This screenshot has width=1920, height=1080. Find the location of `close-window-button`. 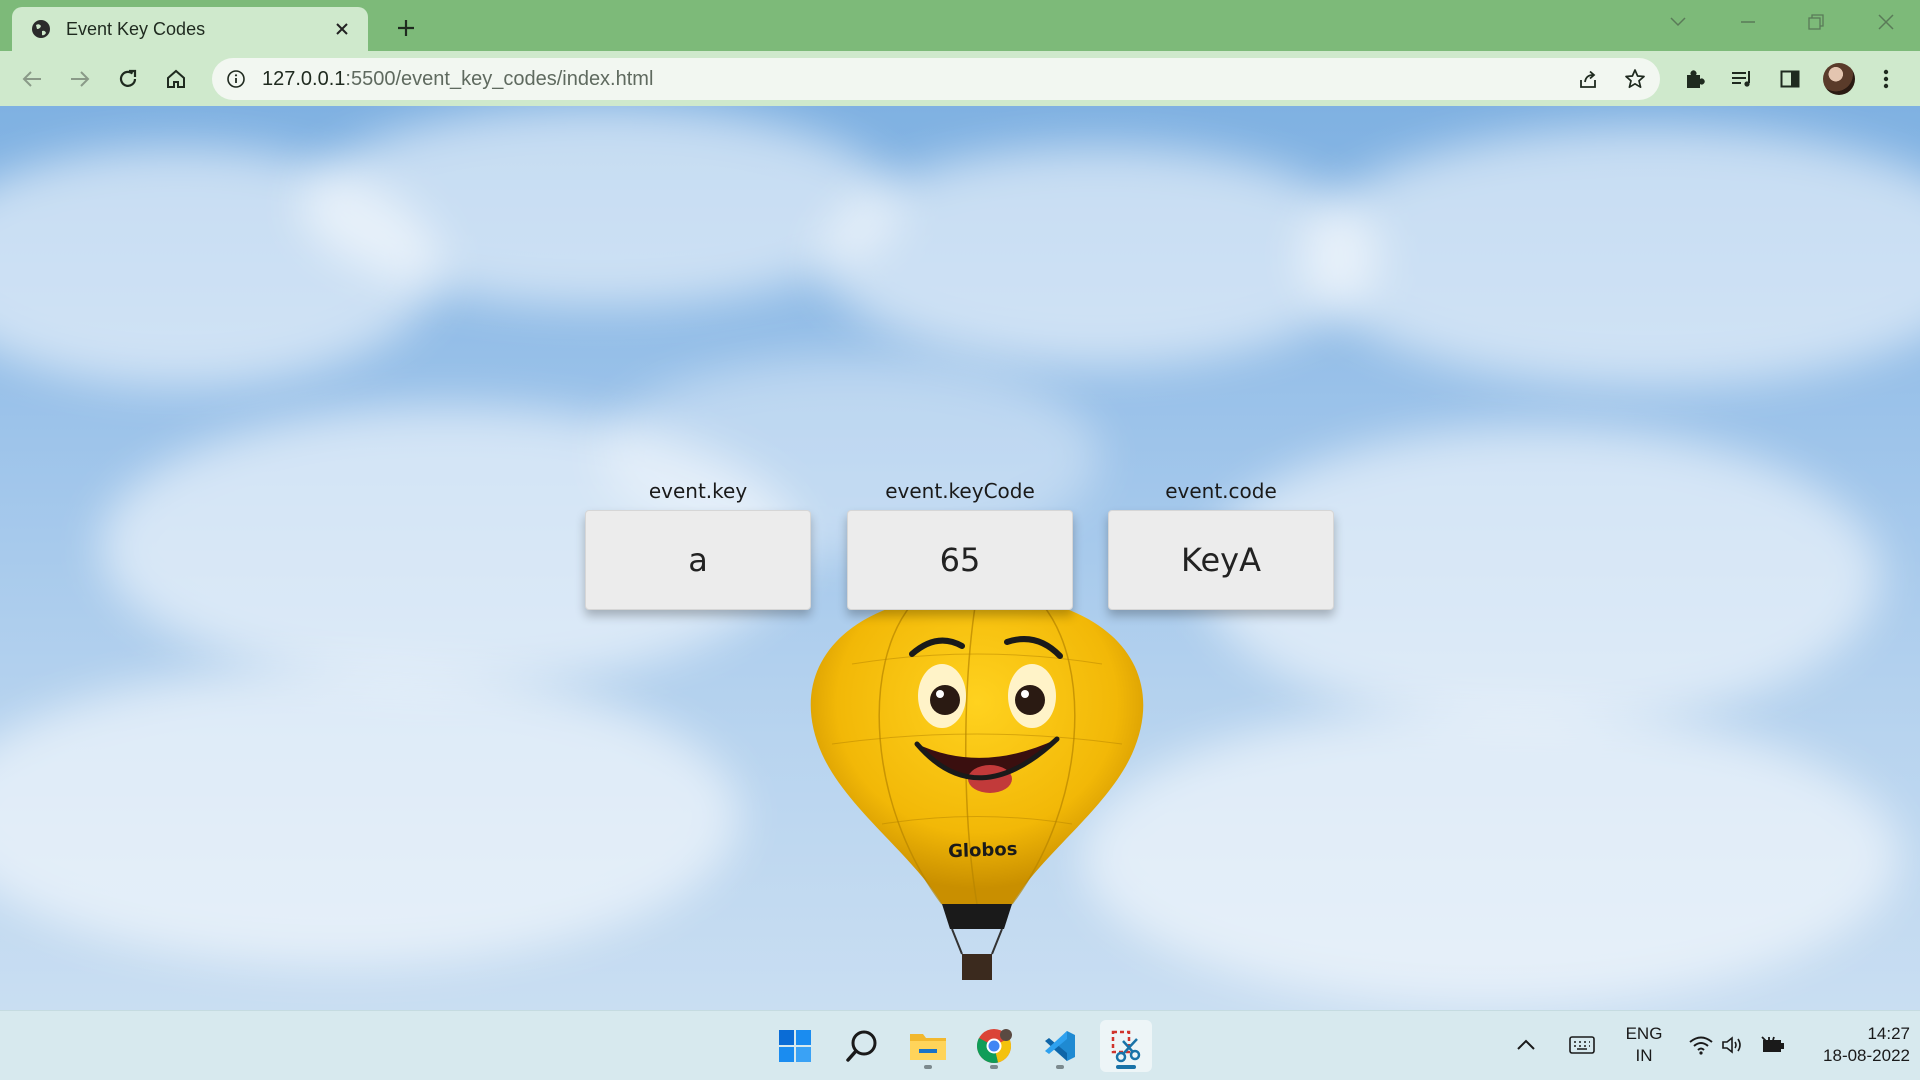

close-window-button is located at coordinates (1886, 22).